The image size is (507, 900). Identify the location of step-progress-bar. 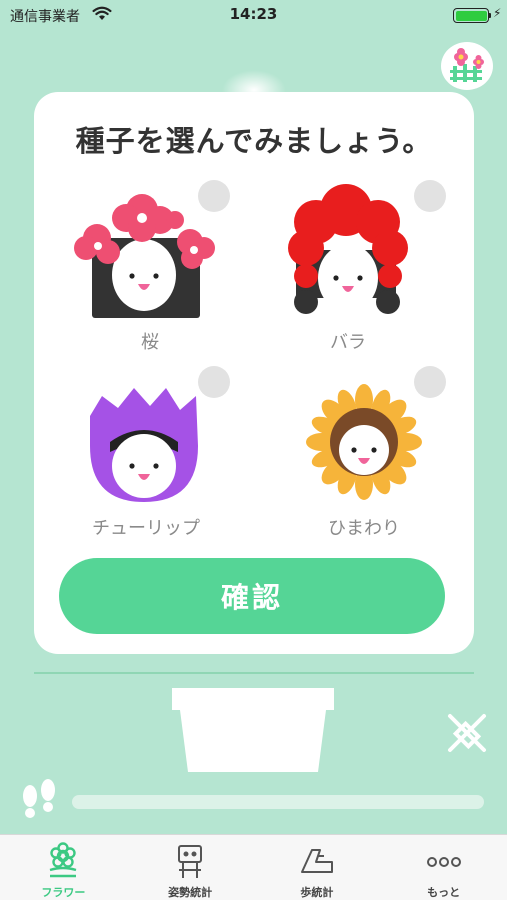
(278, 802).